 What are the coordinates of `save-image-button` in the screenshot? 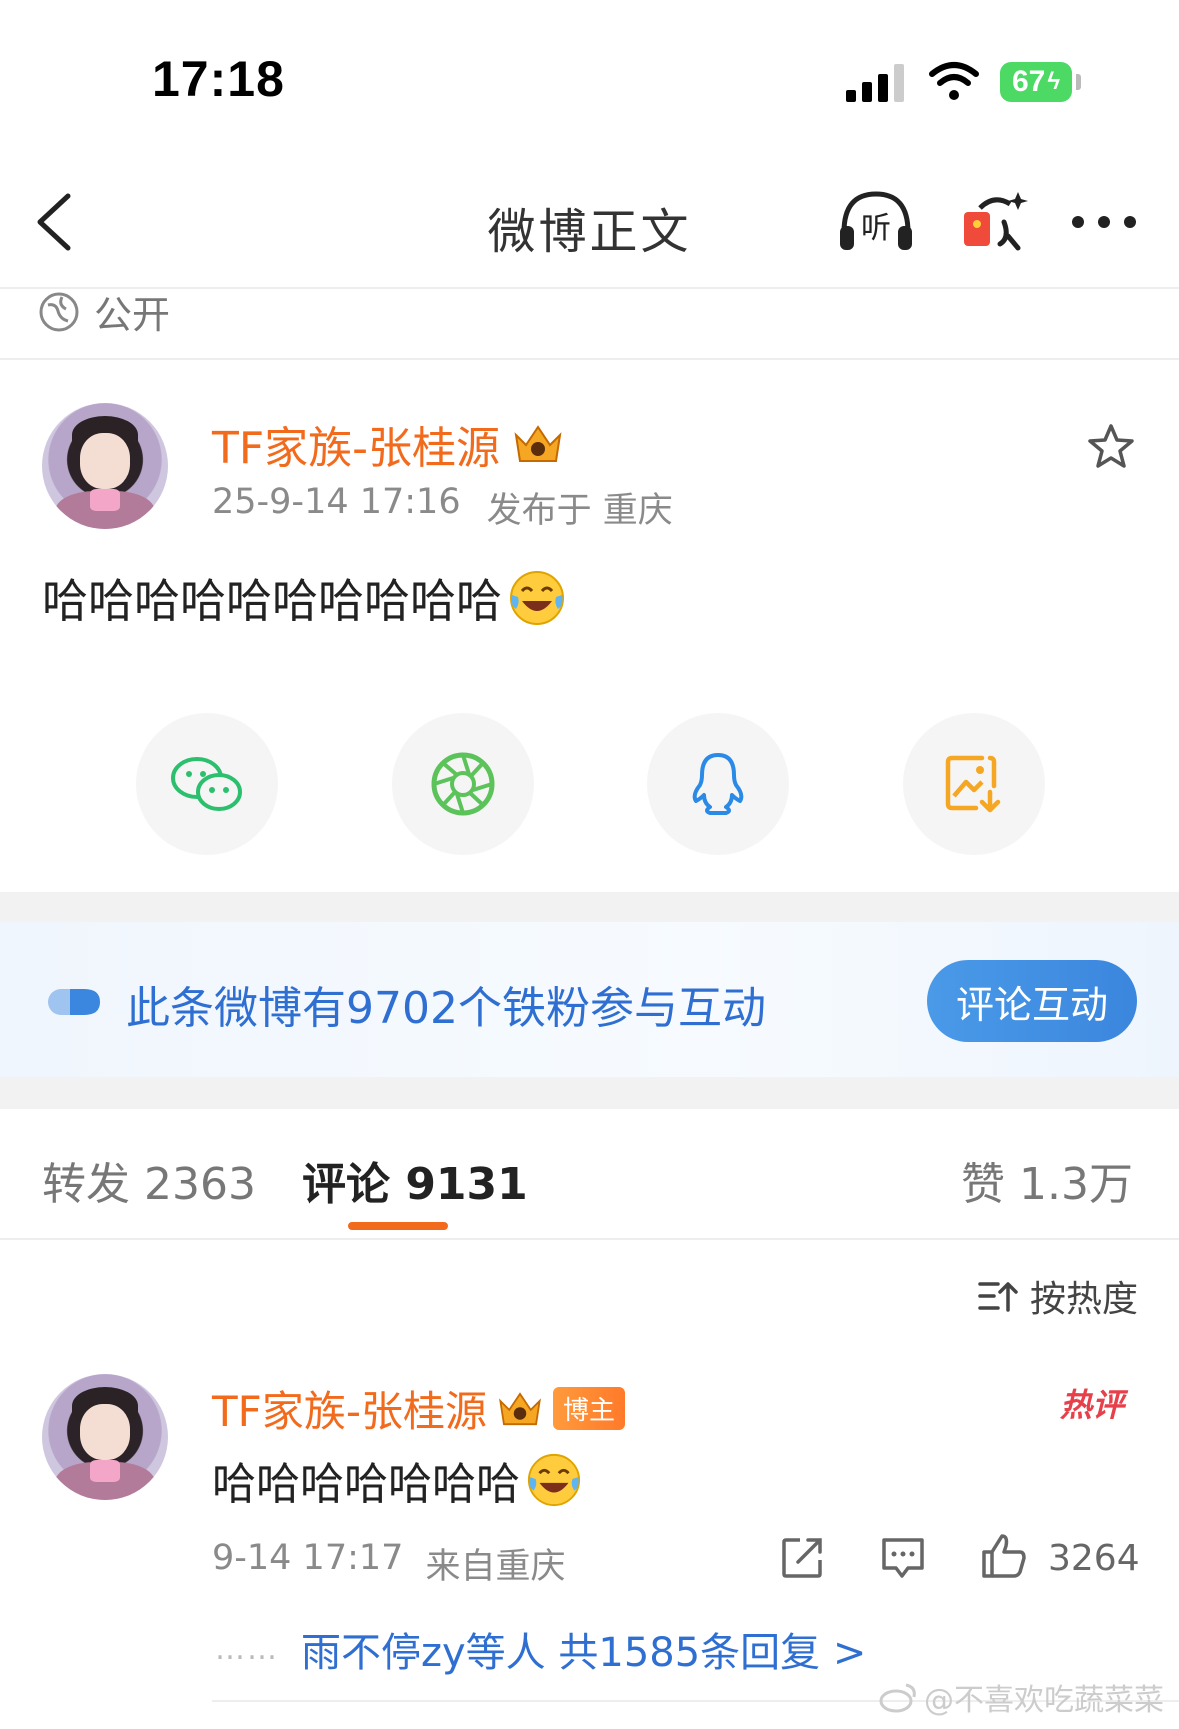 It's located at (974, 784).